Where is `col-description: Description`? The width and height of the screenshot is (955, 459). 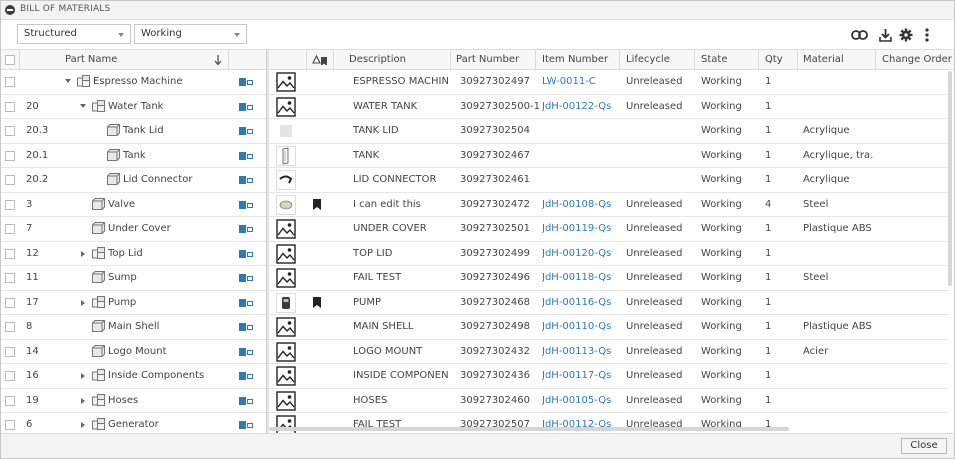 col-description: Description is located at coordinates (377, 59).